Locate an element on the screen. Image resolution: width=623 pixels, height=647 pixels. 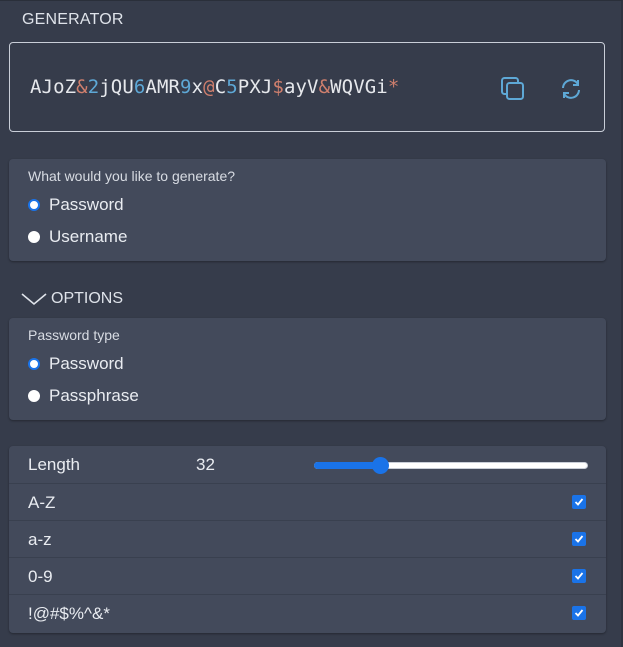
password-segment: ayV is located at coordinates (301, 87).